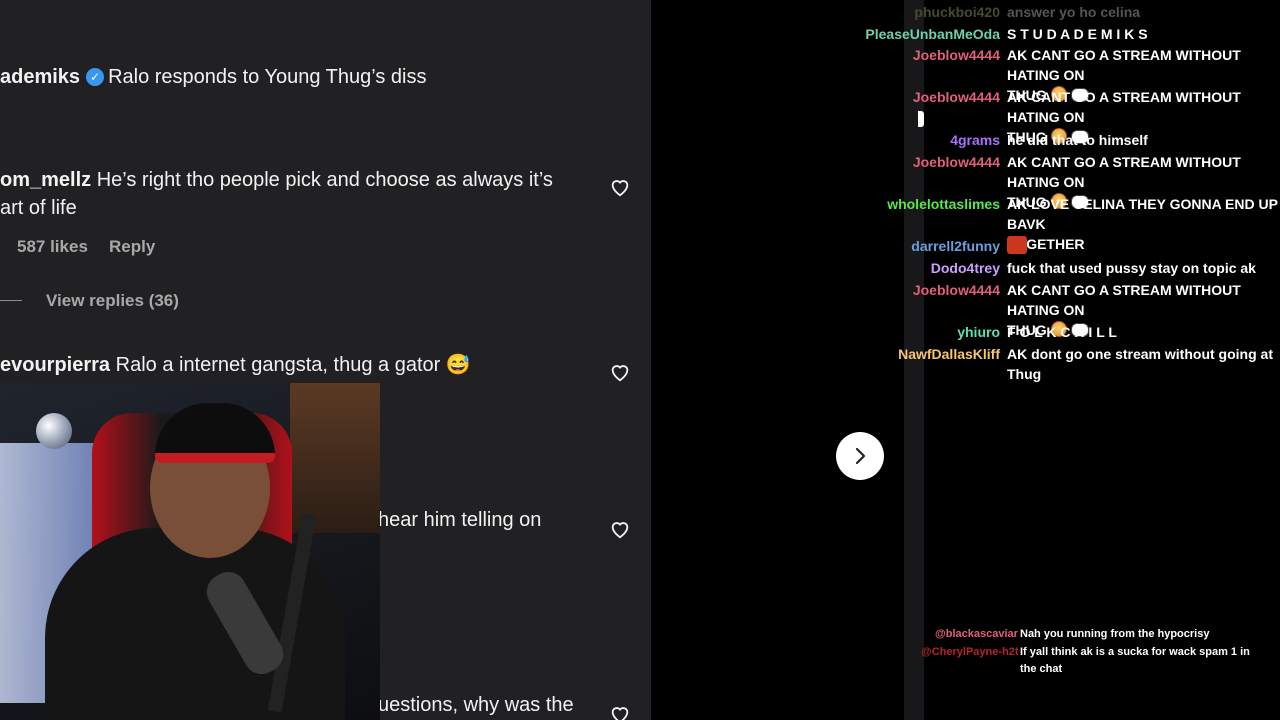 Image resolution: width=1280 pixels, height=720 pixels. I want to click on view-replies-button: View replies (36), so click(112, 301).